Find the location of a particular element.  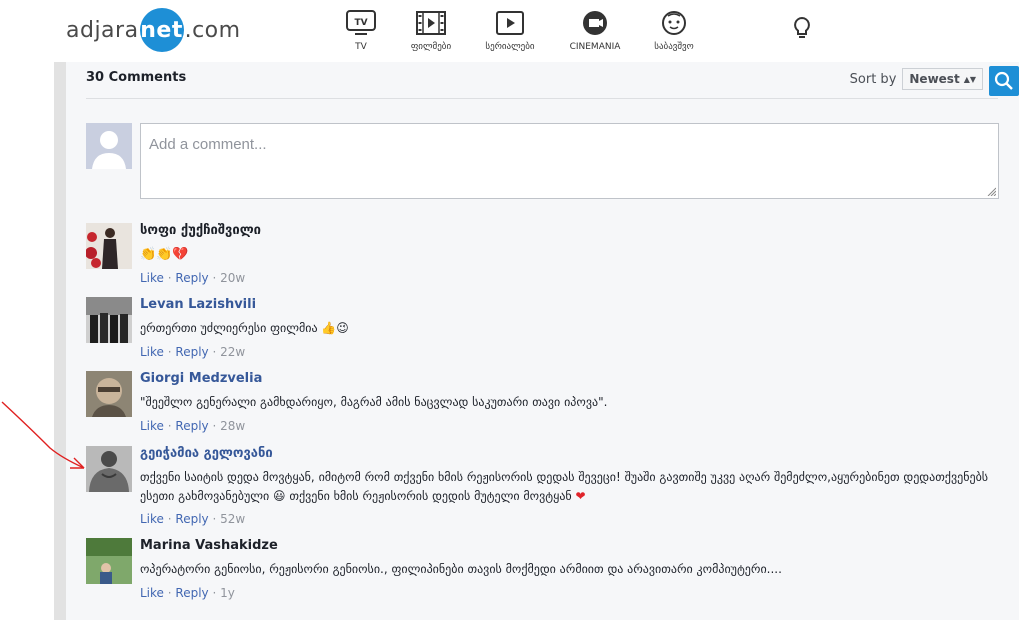

comment-meta: Like · Reply · 20w is located at coordinates (193, 278).